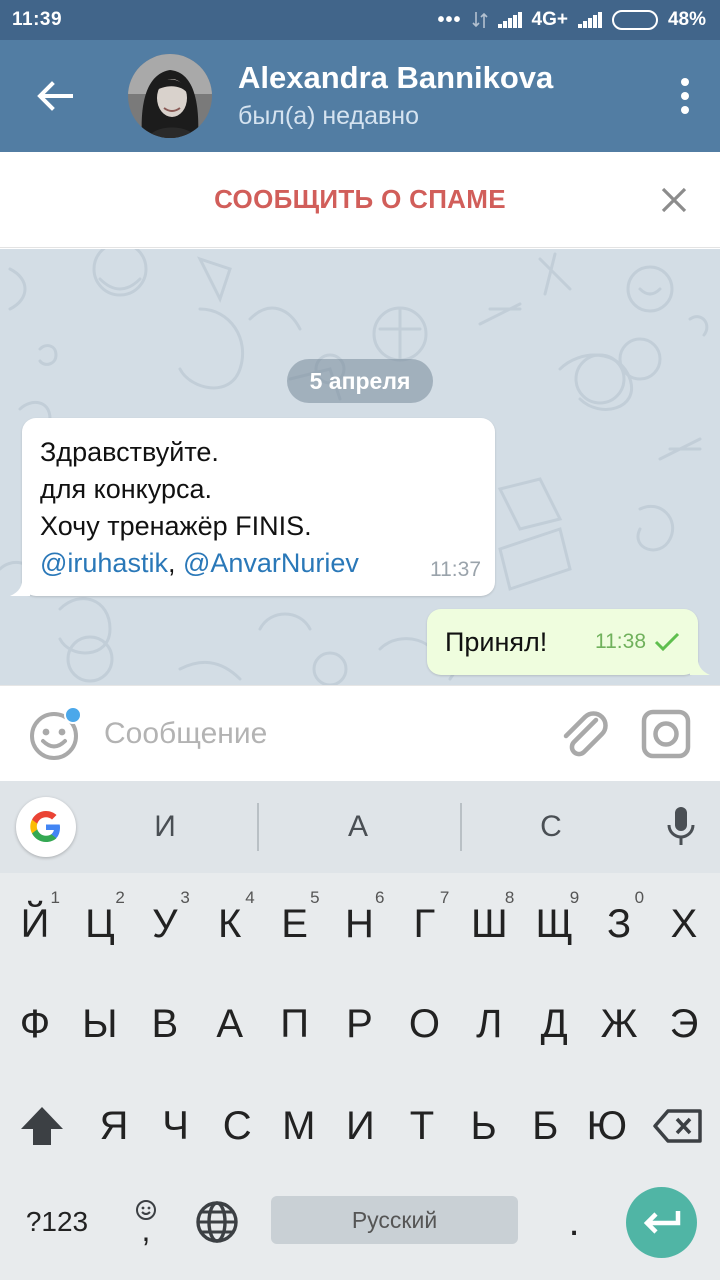 The width and height of the screenshot is (720, 1280). I want to click on key: Т, so click(422, 1126).